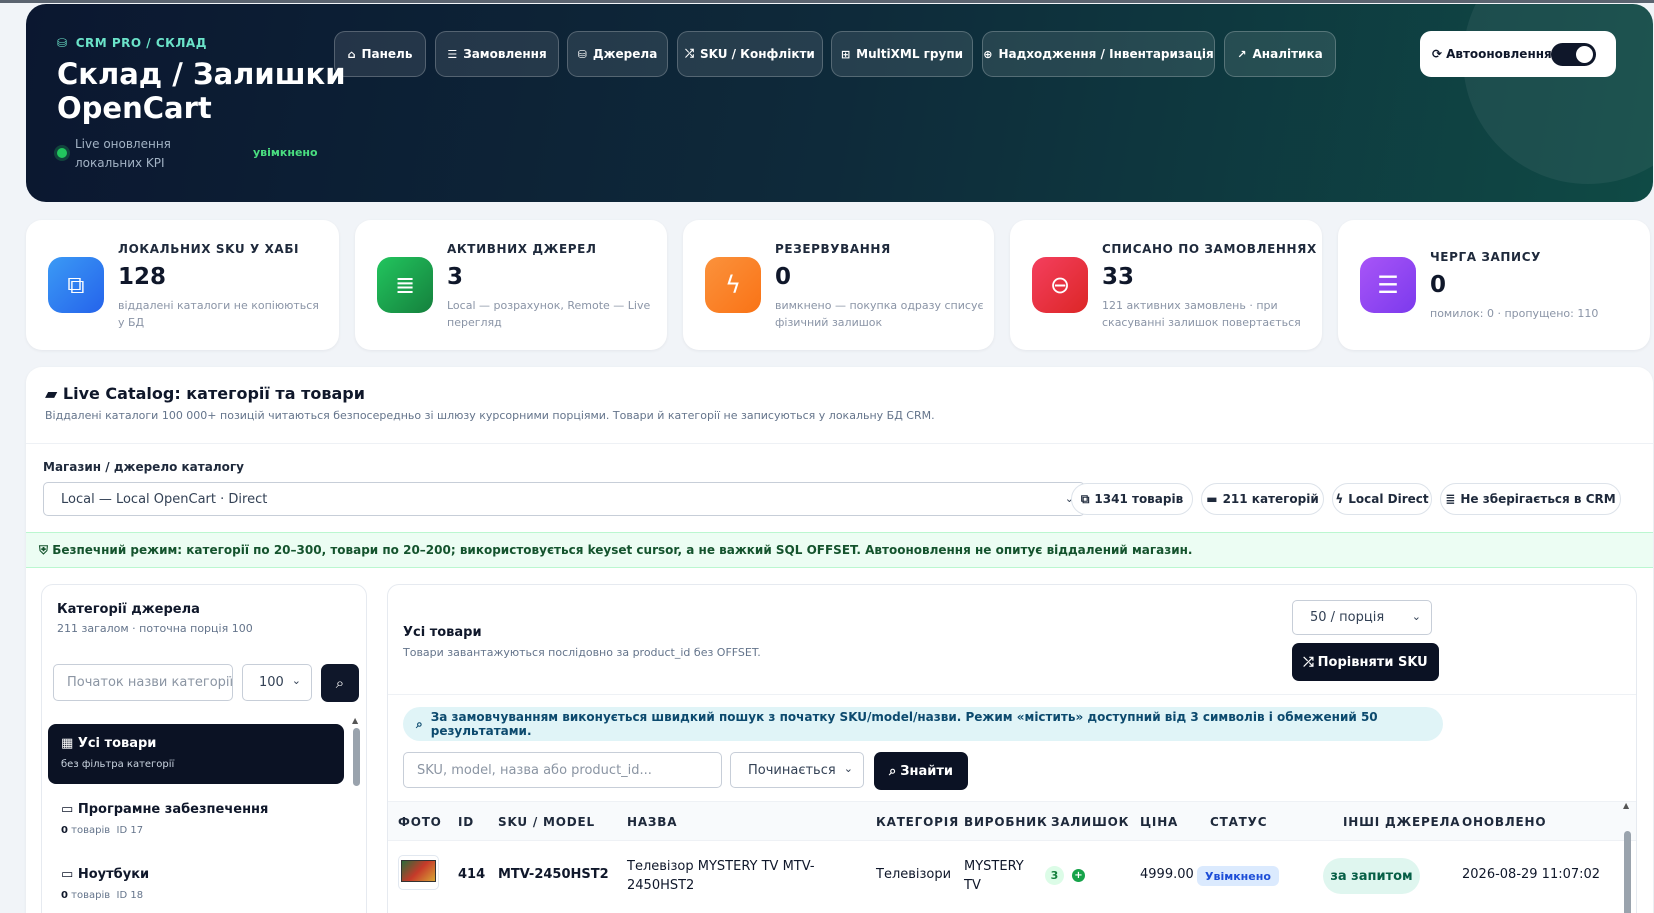  What do you see at coordinates (910, 54) in the screenshot?
I see `nav-label: MultiXML групи` at bounding box center [910, 54].